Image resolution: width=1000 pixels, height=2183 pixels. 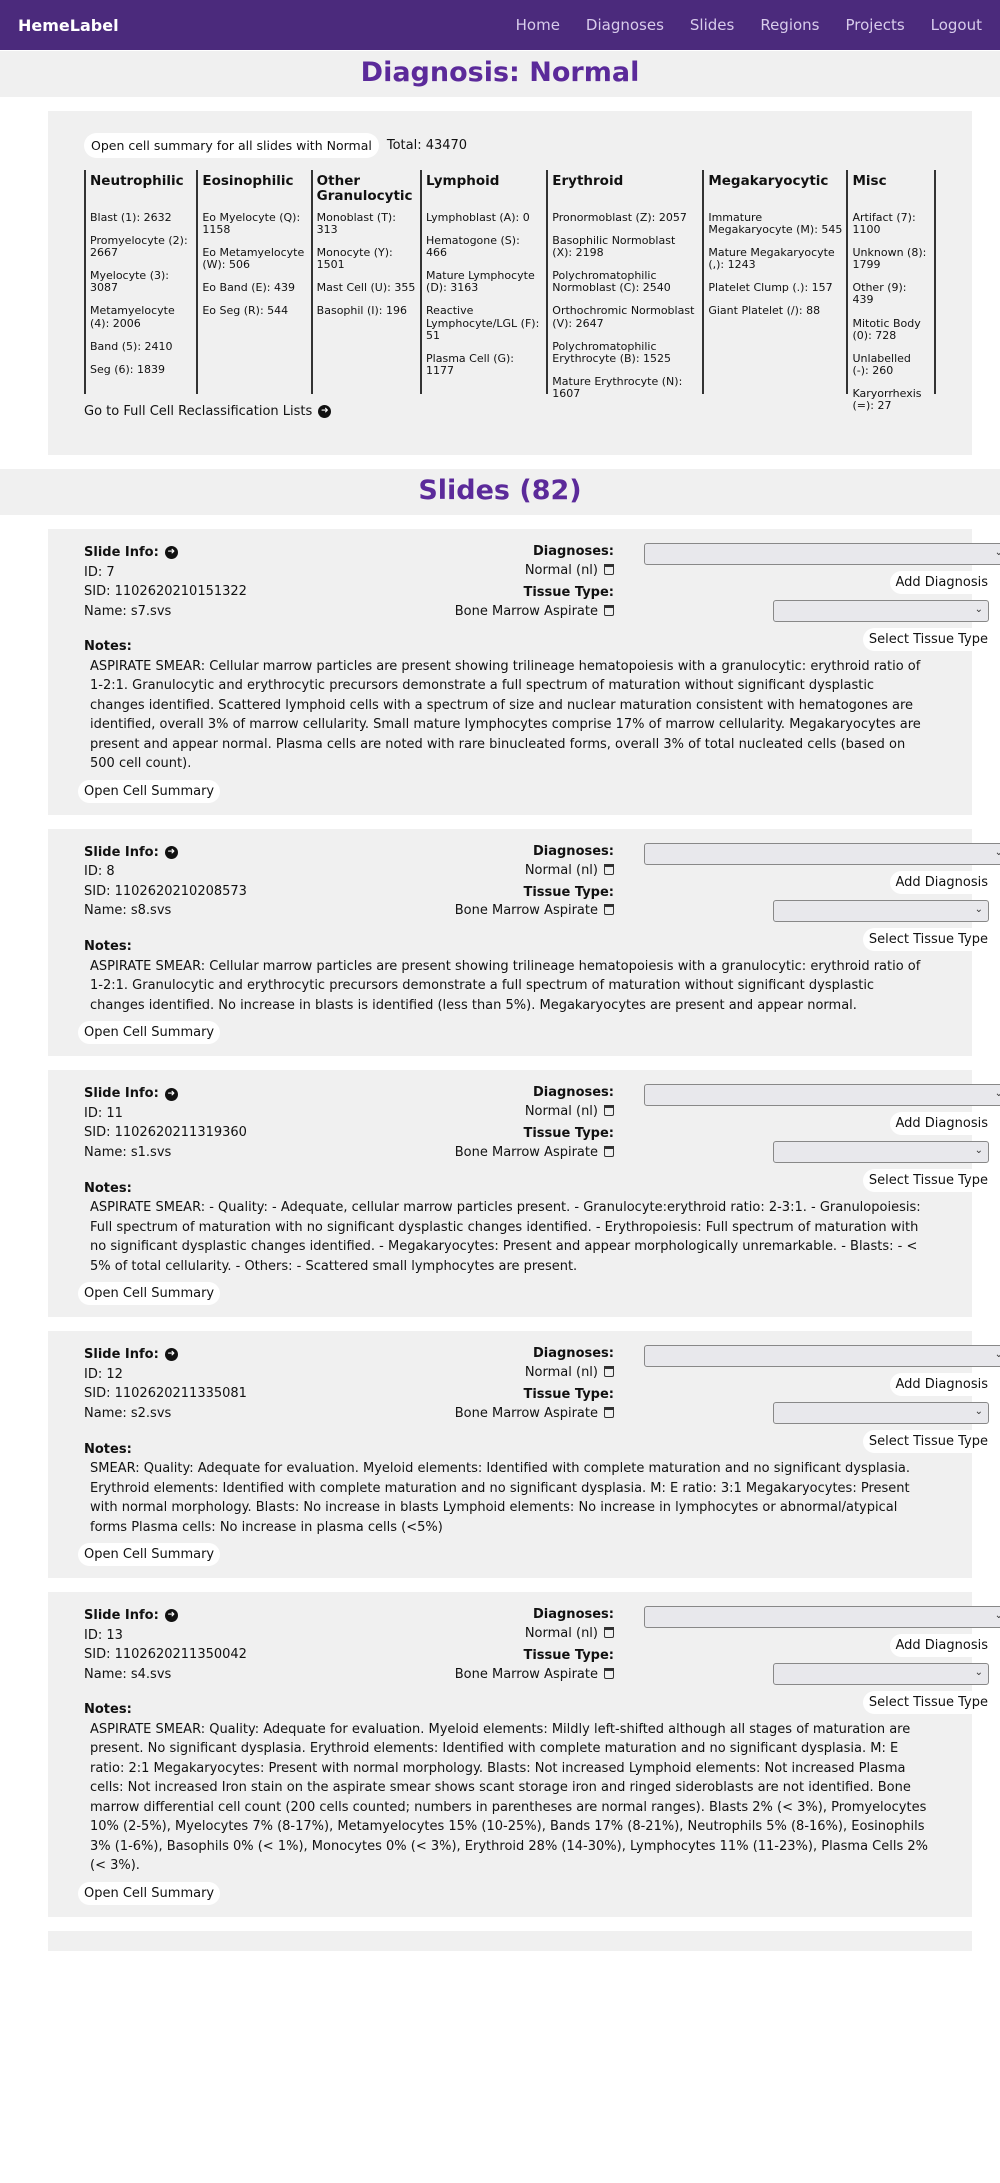 I want to click on nav-logout: Logout, so click(x=956, y=25).